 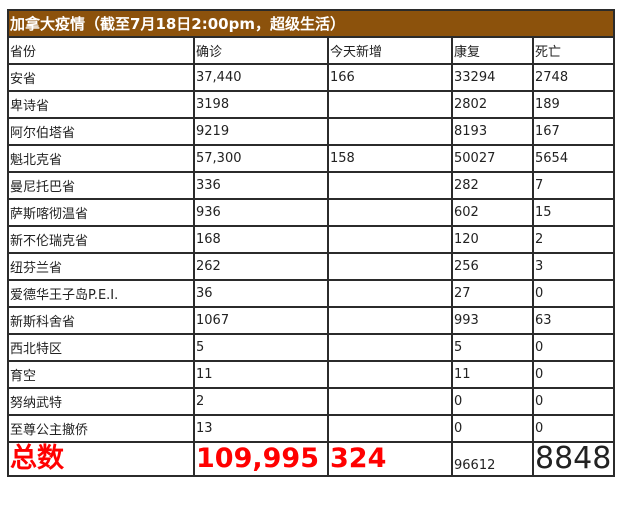 I want to click on cell-province: 至尊公主撤侨, so click(x=101, y=428).